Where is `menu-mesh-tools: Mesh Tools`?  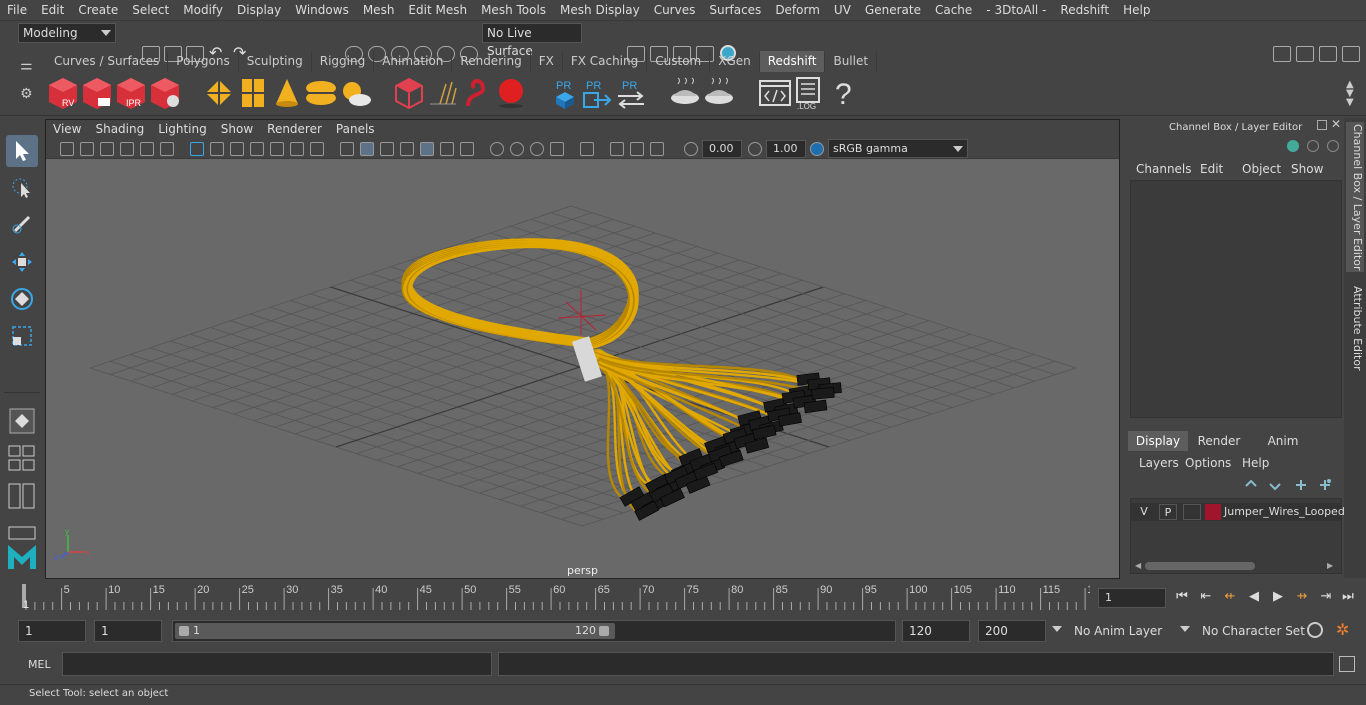 menu-mesh-tools: Mesh Tools is located at coordinates (513, 10).